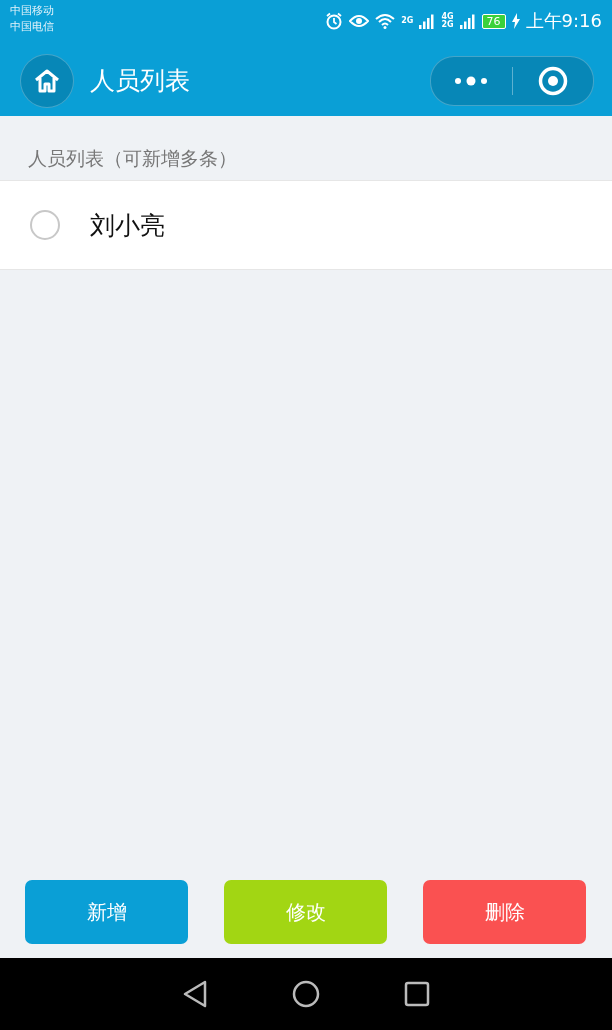 The image size is (612, 1030). I want to click on carrier-name: 中国电信, so click(32, 27).